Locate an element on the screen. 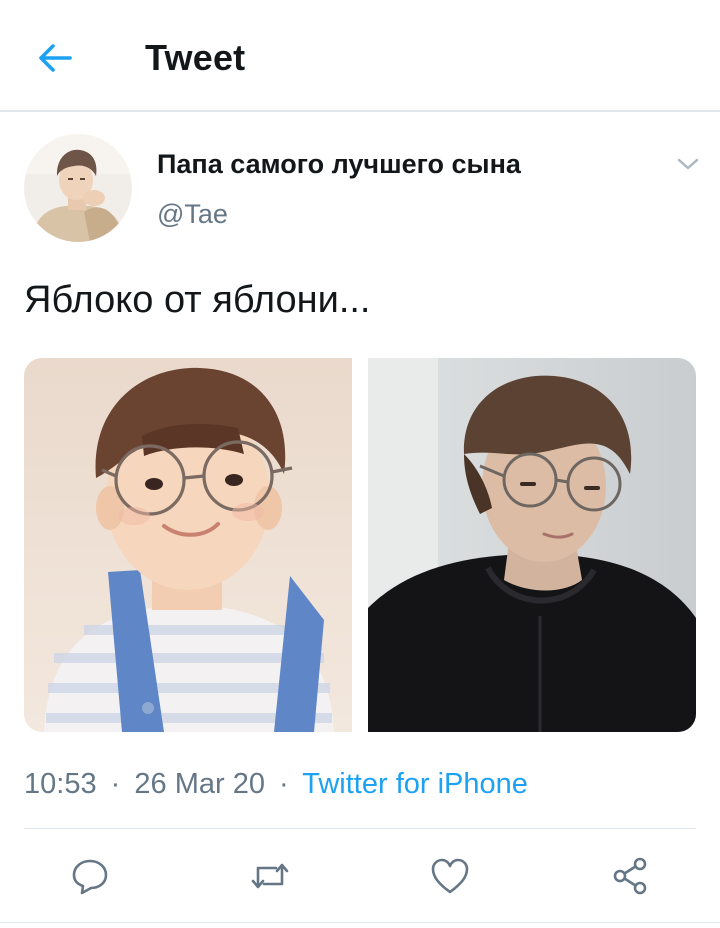 The width and height of the screenshot is (720, 928). tweet-meta: 10:53 · 26 Mar 20 · Twitter for iPhone is located at coordinates (276, 784).